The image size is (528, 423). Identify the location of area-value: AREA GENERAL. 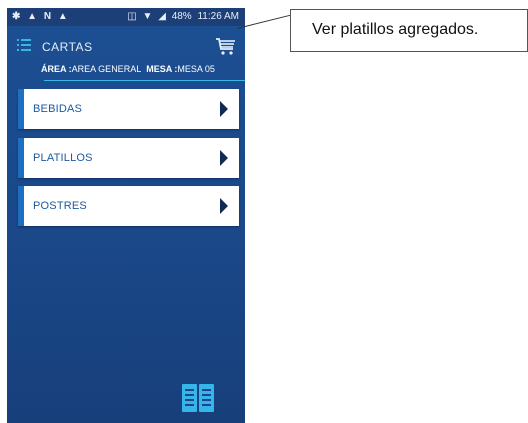
(106, 69).